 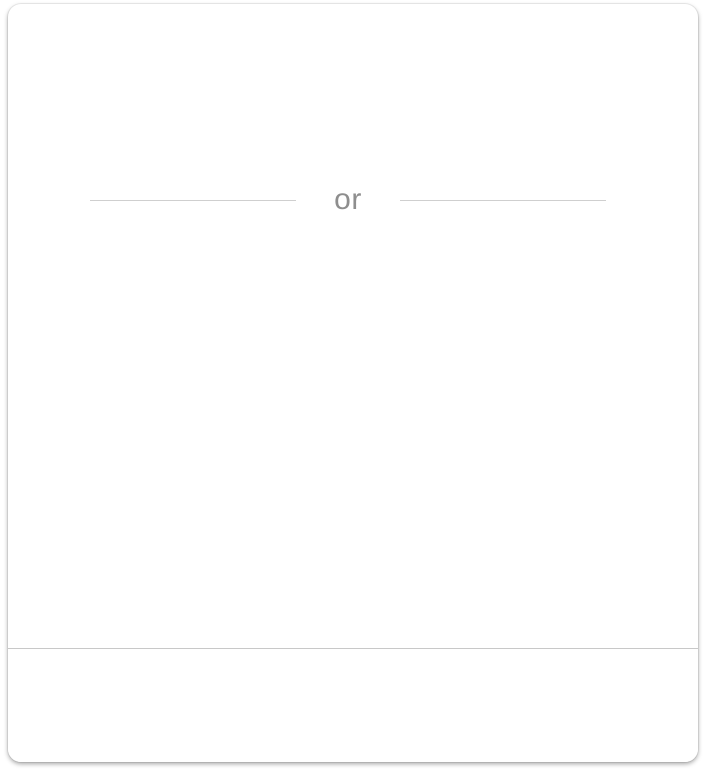 What do you see at coordinates (503, 200) in the screenshot?
I see `divider-line-right` at bounding box center [503, 200].